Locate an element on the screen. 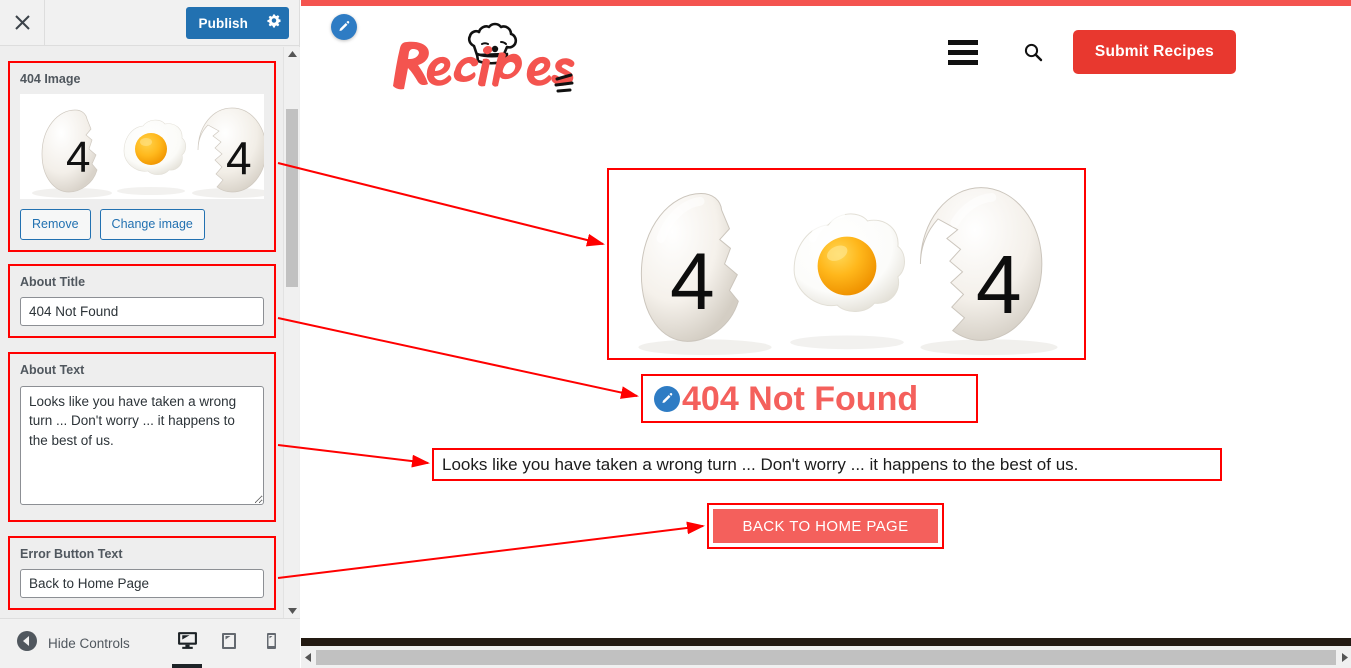 The width and height of the screenshot is (1351, 668). error-title: 404 Not Found is located at coordinates (800, 398).